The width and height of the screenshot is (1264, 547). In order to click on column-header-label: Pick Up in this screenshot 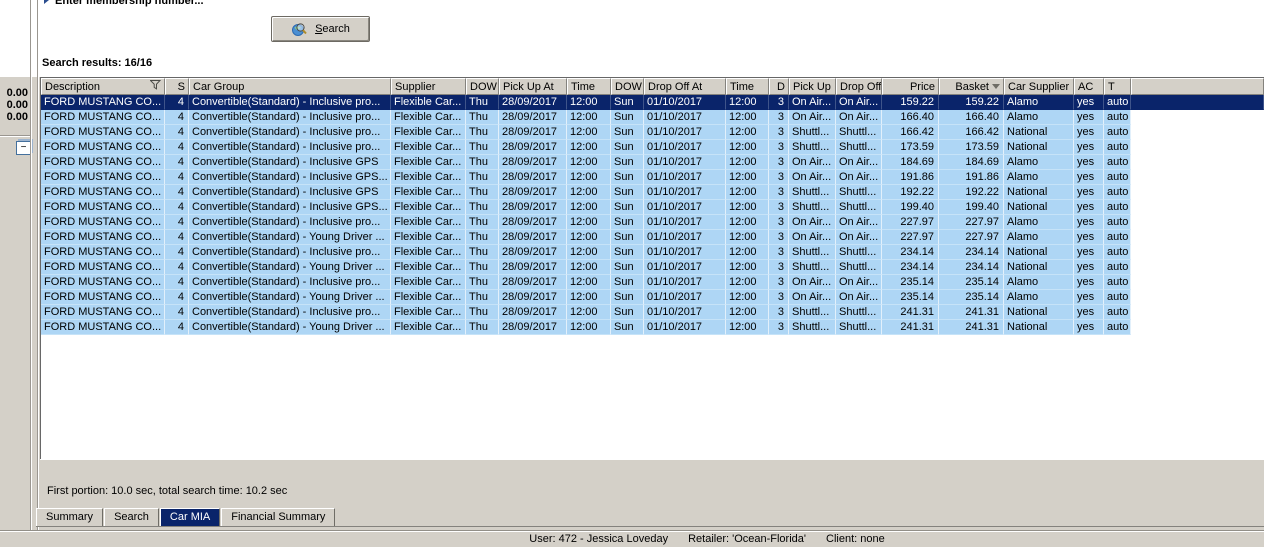, I will do `click(812, 86)`.